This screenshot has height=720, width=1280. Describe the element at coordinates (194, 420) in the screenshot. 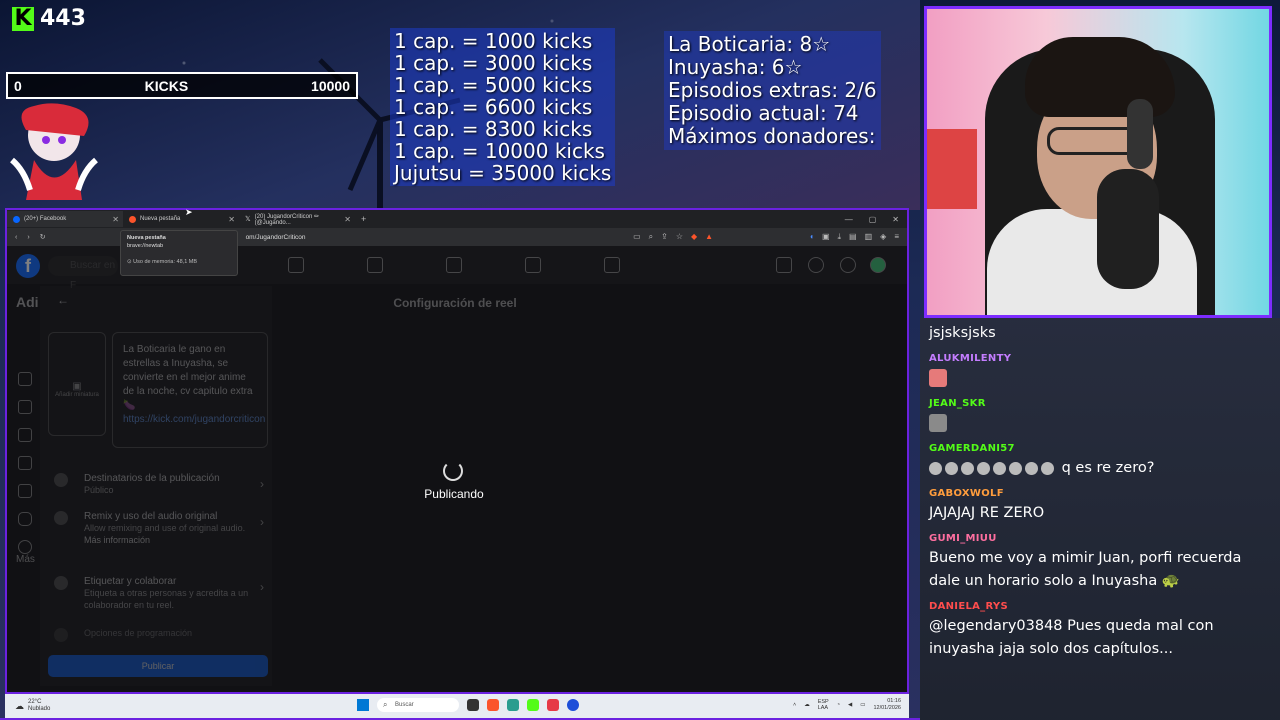

I see `caption-link: https://kick.com/jugandorcriticon` at that location.